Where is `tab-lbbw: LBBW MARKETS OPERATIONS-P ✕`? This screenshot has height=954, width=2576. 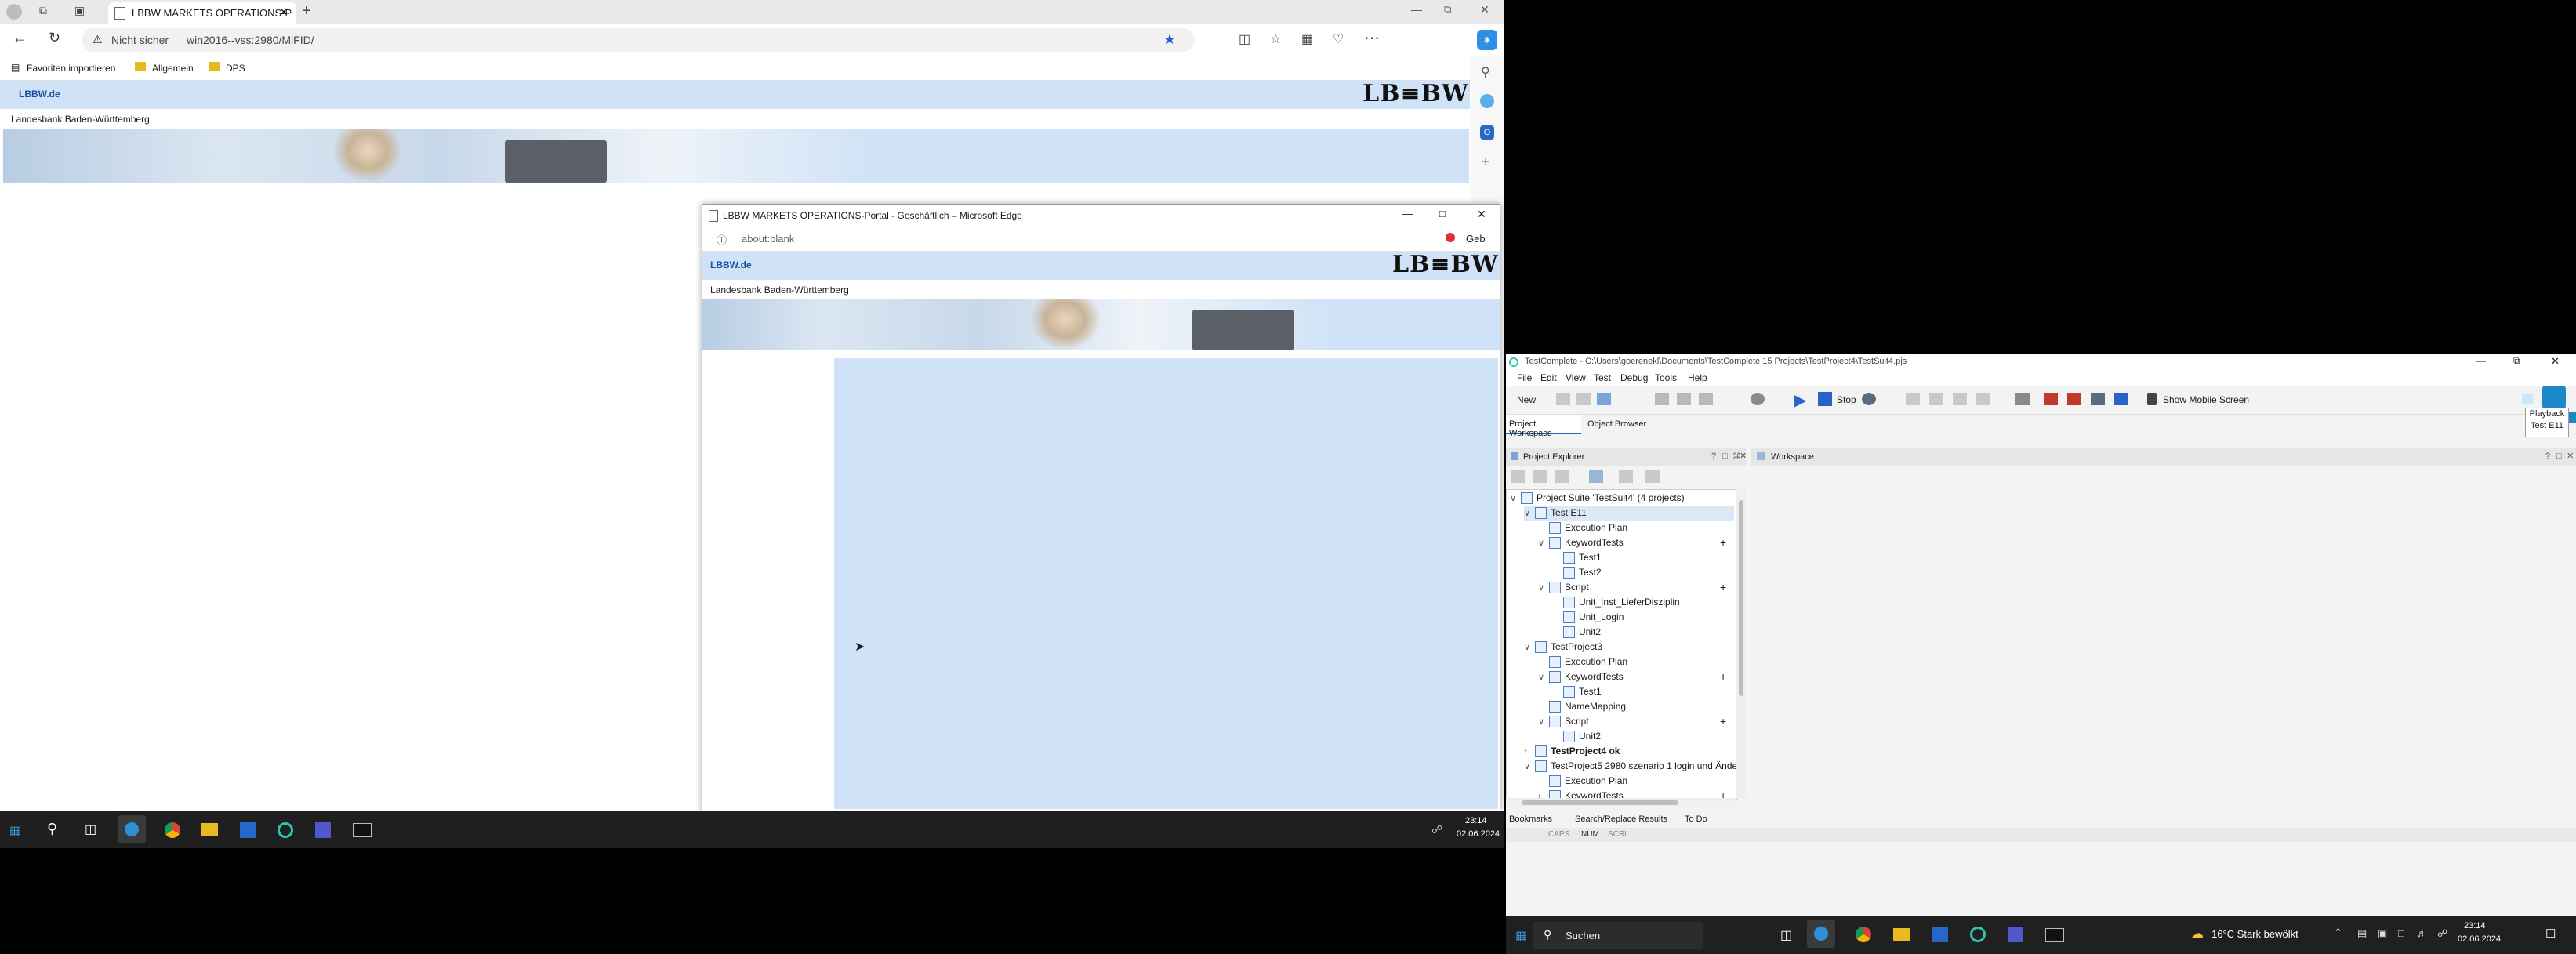
tab-lbbw: LBBW MARKETS OPERATIONS-P ✕ is located at coordinates (202, 13).